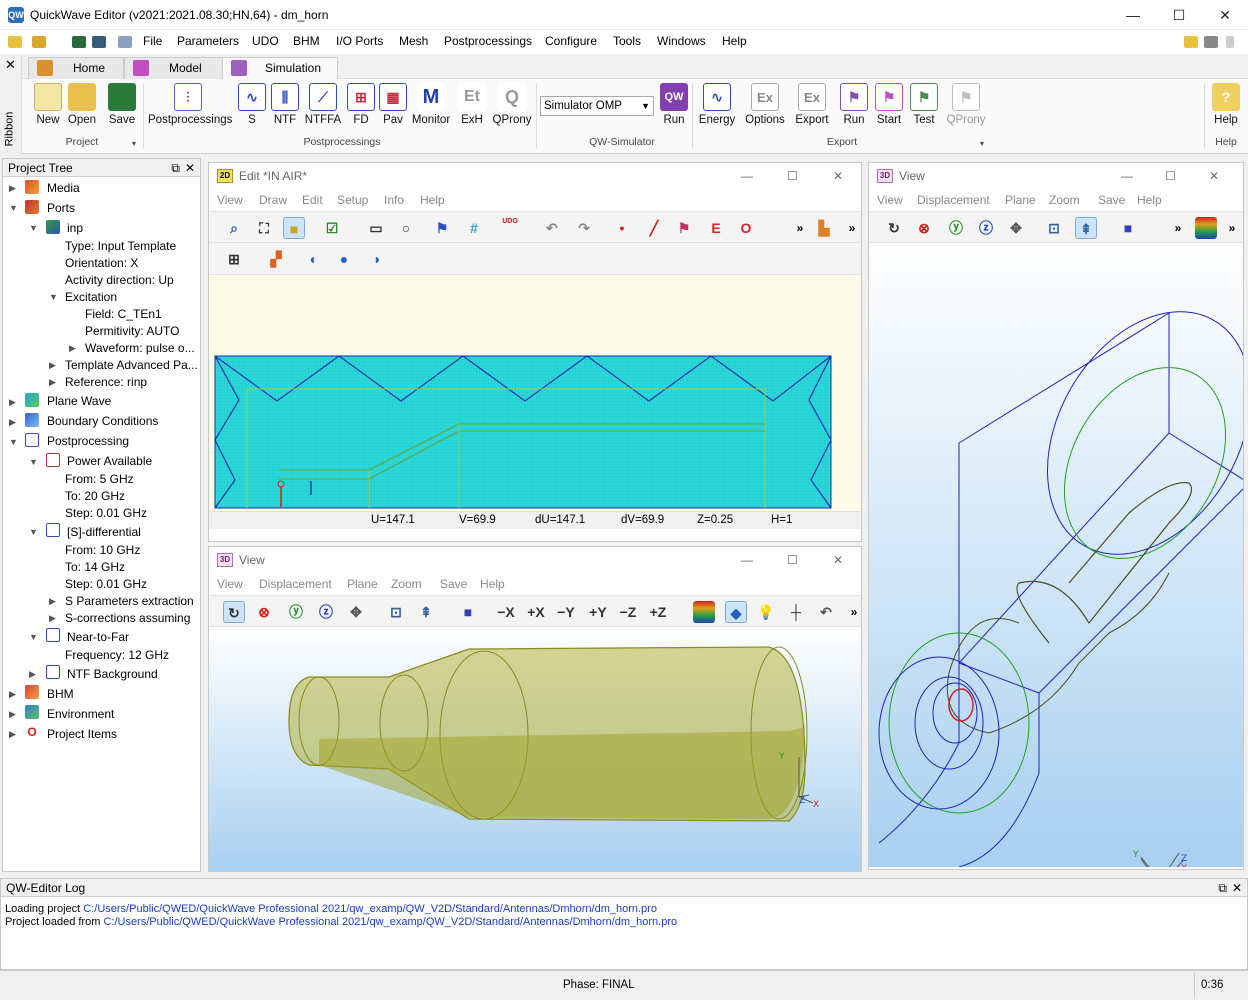 Image resolution: width=1248 pixels, height=1000 pixels. I want to click on shape-add-icon: ◐, so click(314, 259).